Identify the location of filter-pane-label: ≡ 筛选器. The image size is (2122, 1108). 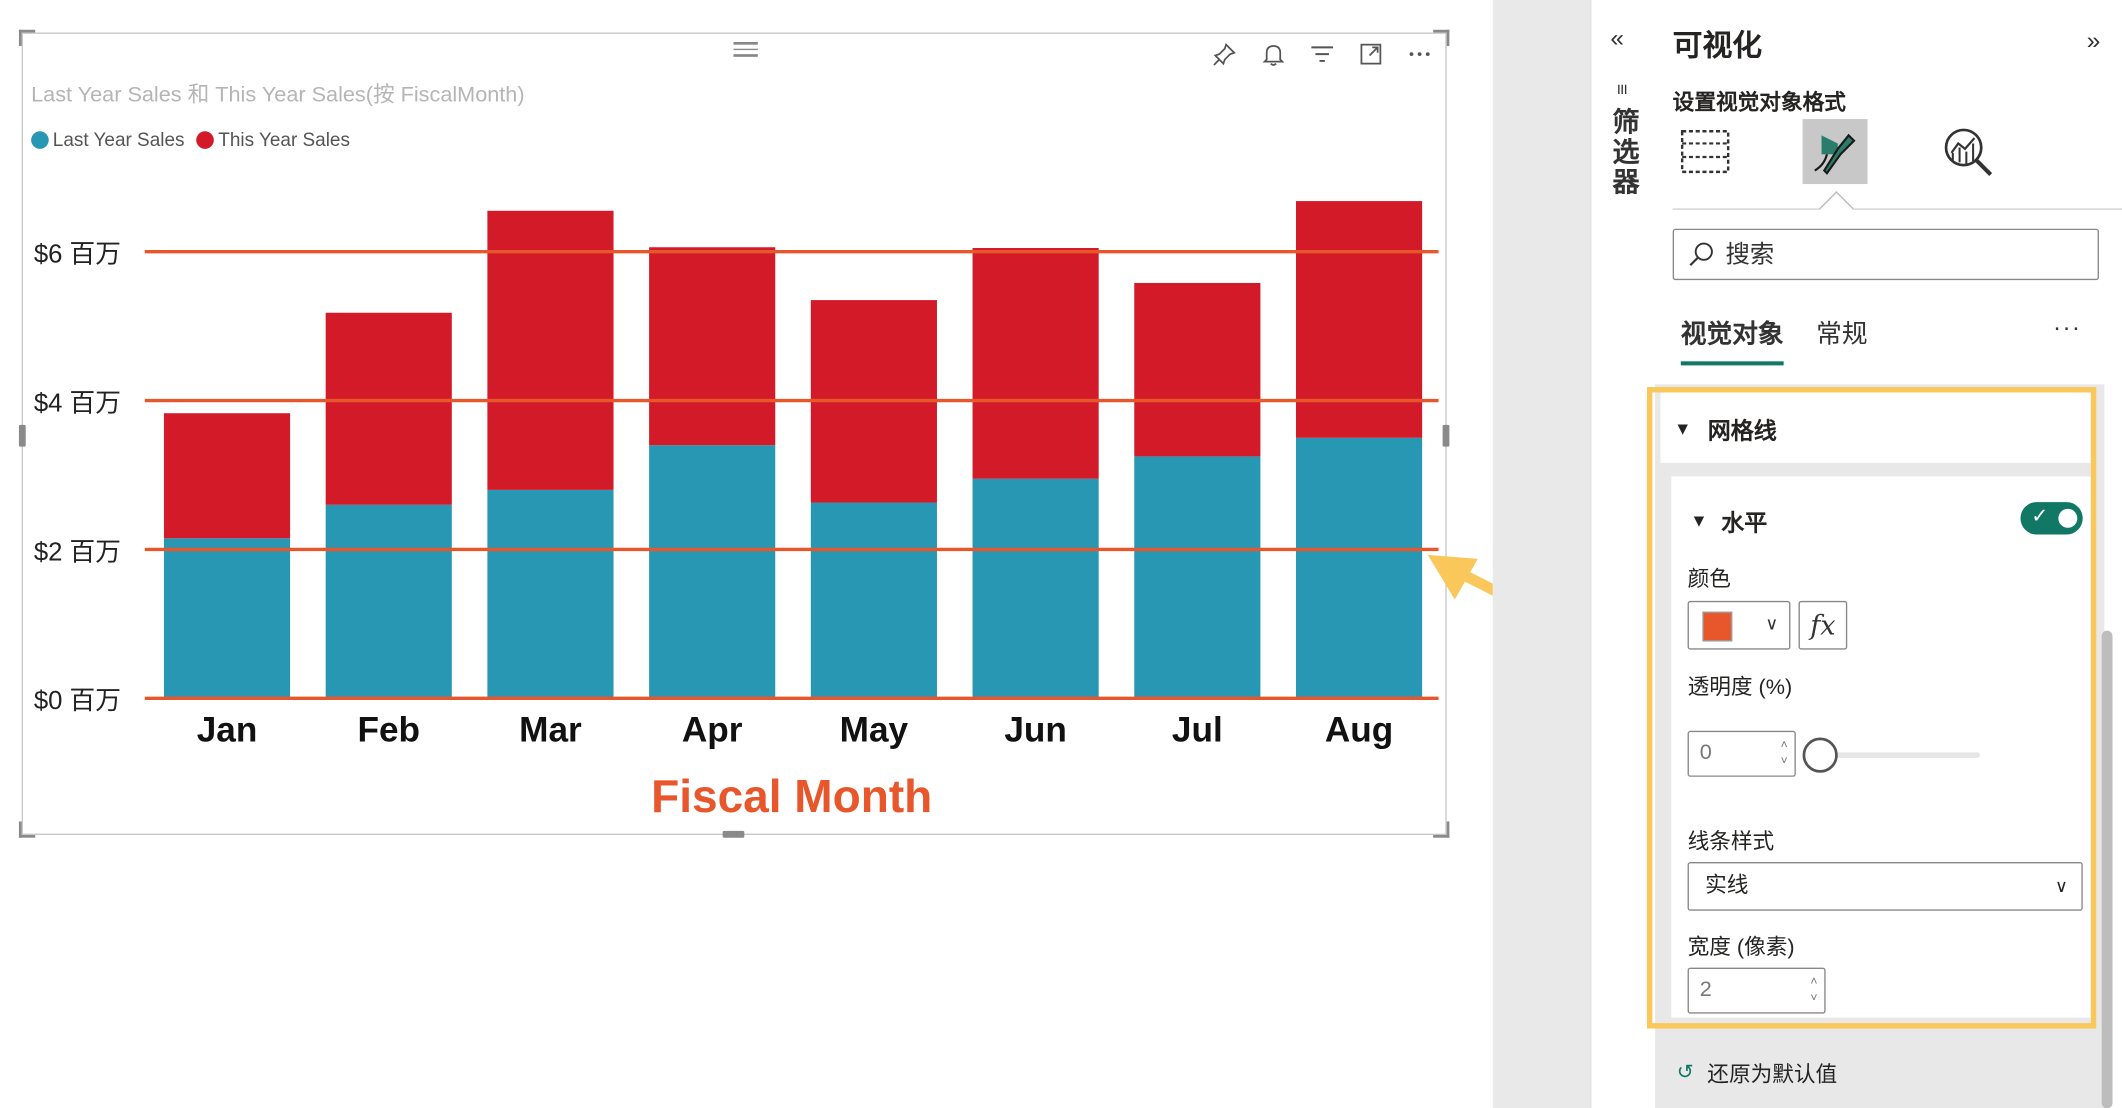
(1625, 140).